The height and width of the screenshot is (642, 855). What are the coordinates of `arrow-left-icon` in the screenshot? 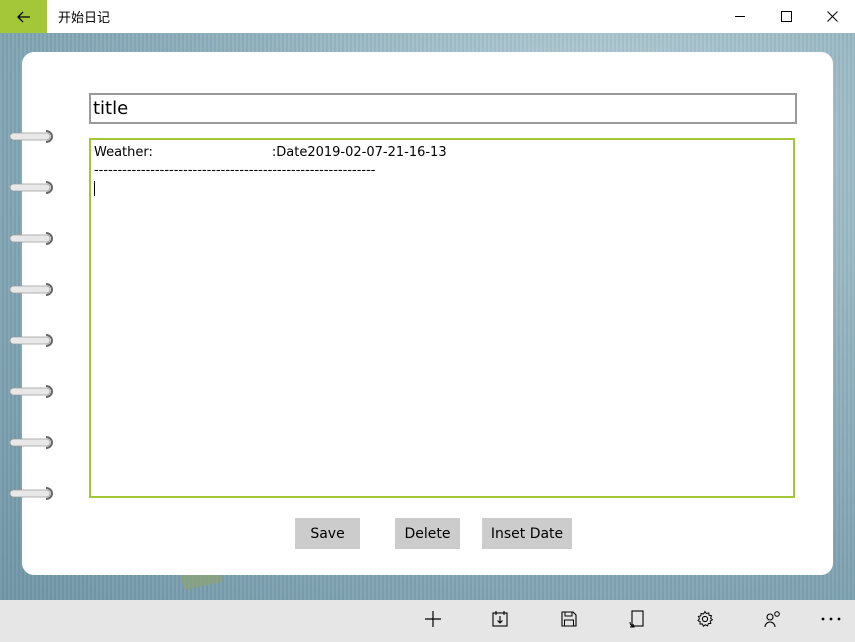 It's located at (23, 16).